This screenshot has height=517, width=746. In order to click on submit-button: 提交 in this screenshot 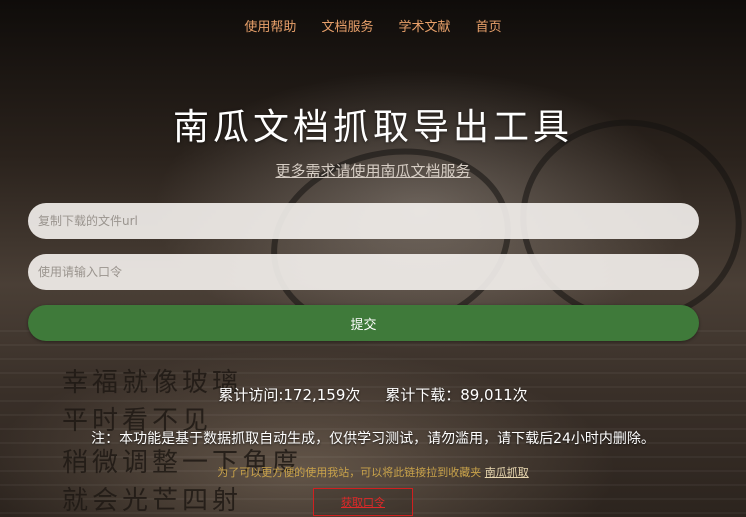, I will do `click(363, 323)`.